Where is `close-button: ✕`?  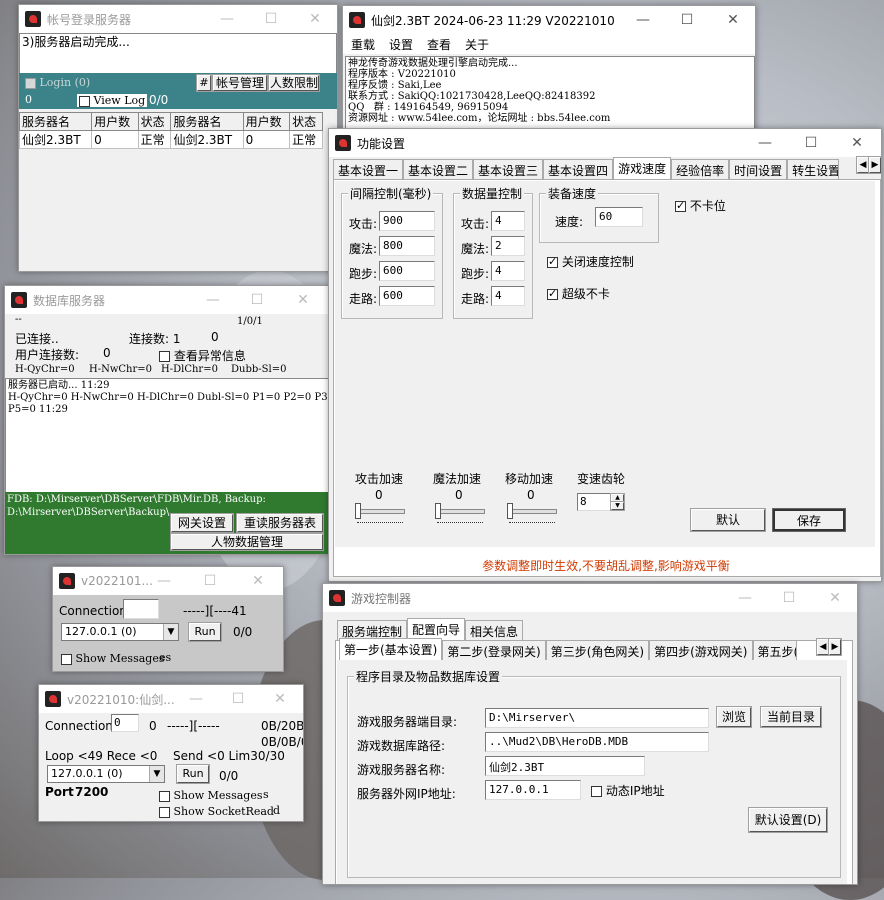
close-button: ✕ is located at coordinates (835, 598).